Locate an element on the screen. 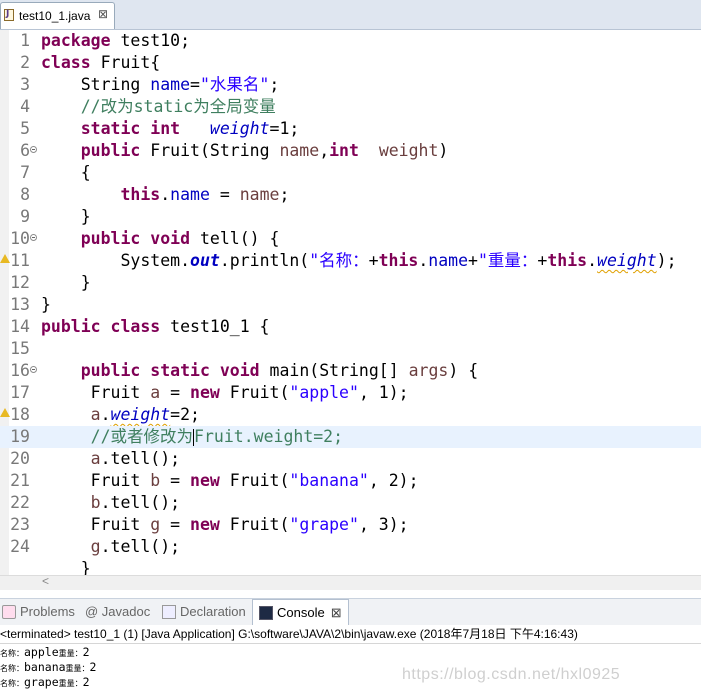 Image resolution: width=701 pixels, height=697 pixels. code-line: 14 public class test10_1 { is located at coordinates (350, 327).